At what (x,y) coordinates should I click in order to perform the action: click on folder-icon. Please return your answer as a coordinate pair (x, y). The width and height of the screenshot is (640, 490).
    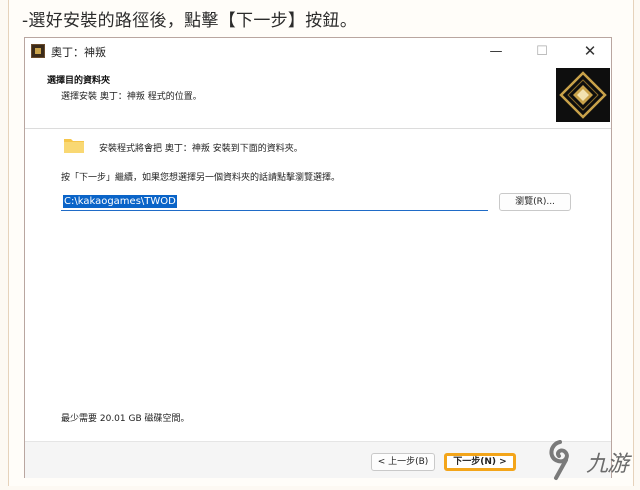
    Looking at the image, I should click on (74, 145).